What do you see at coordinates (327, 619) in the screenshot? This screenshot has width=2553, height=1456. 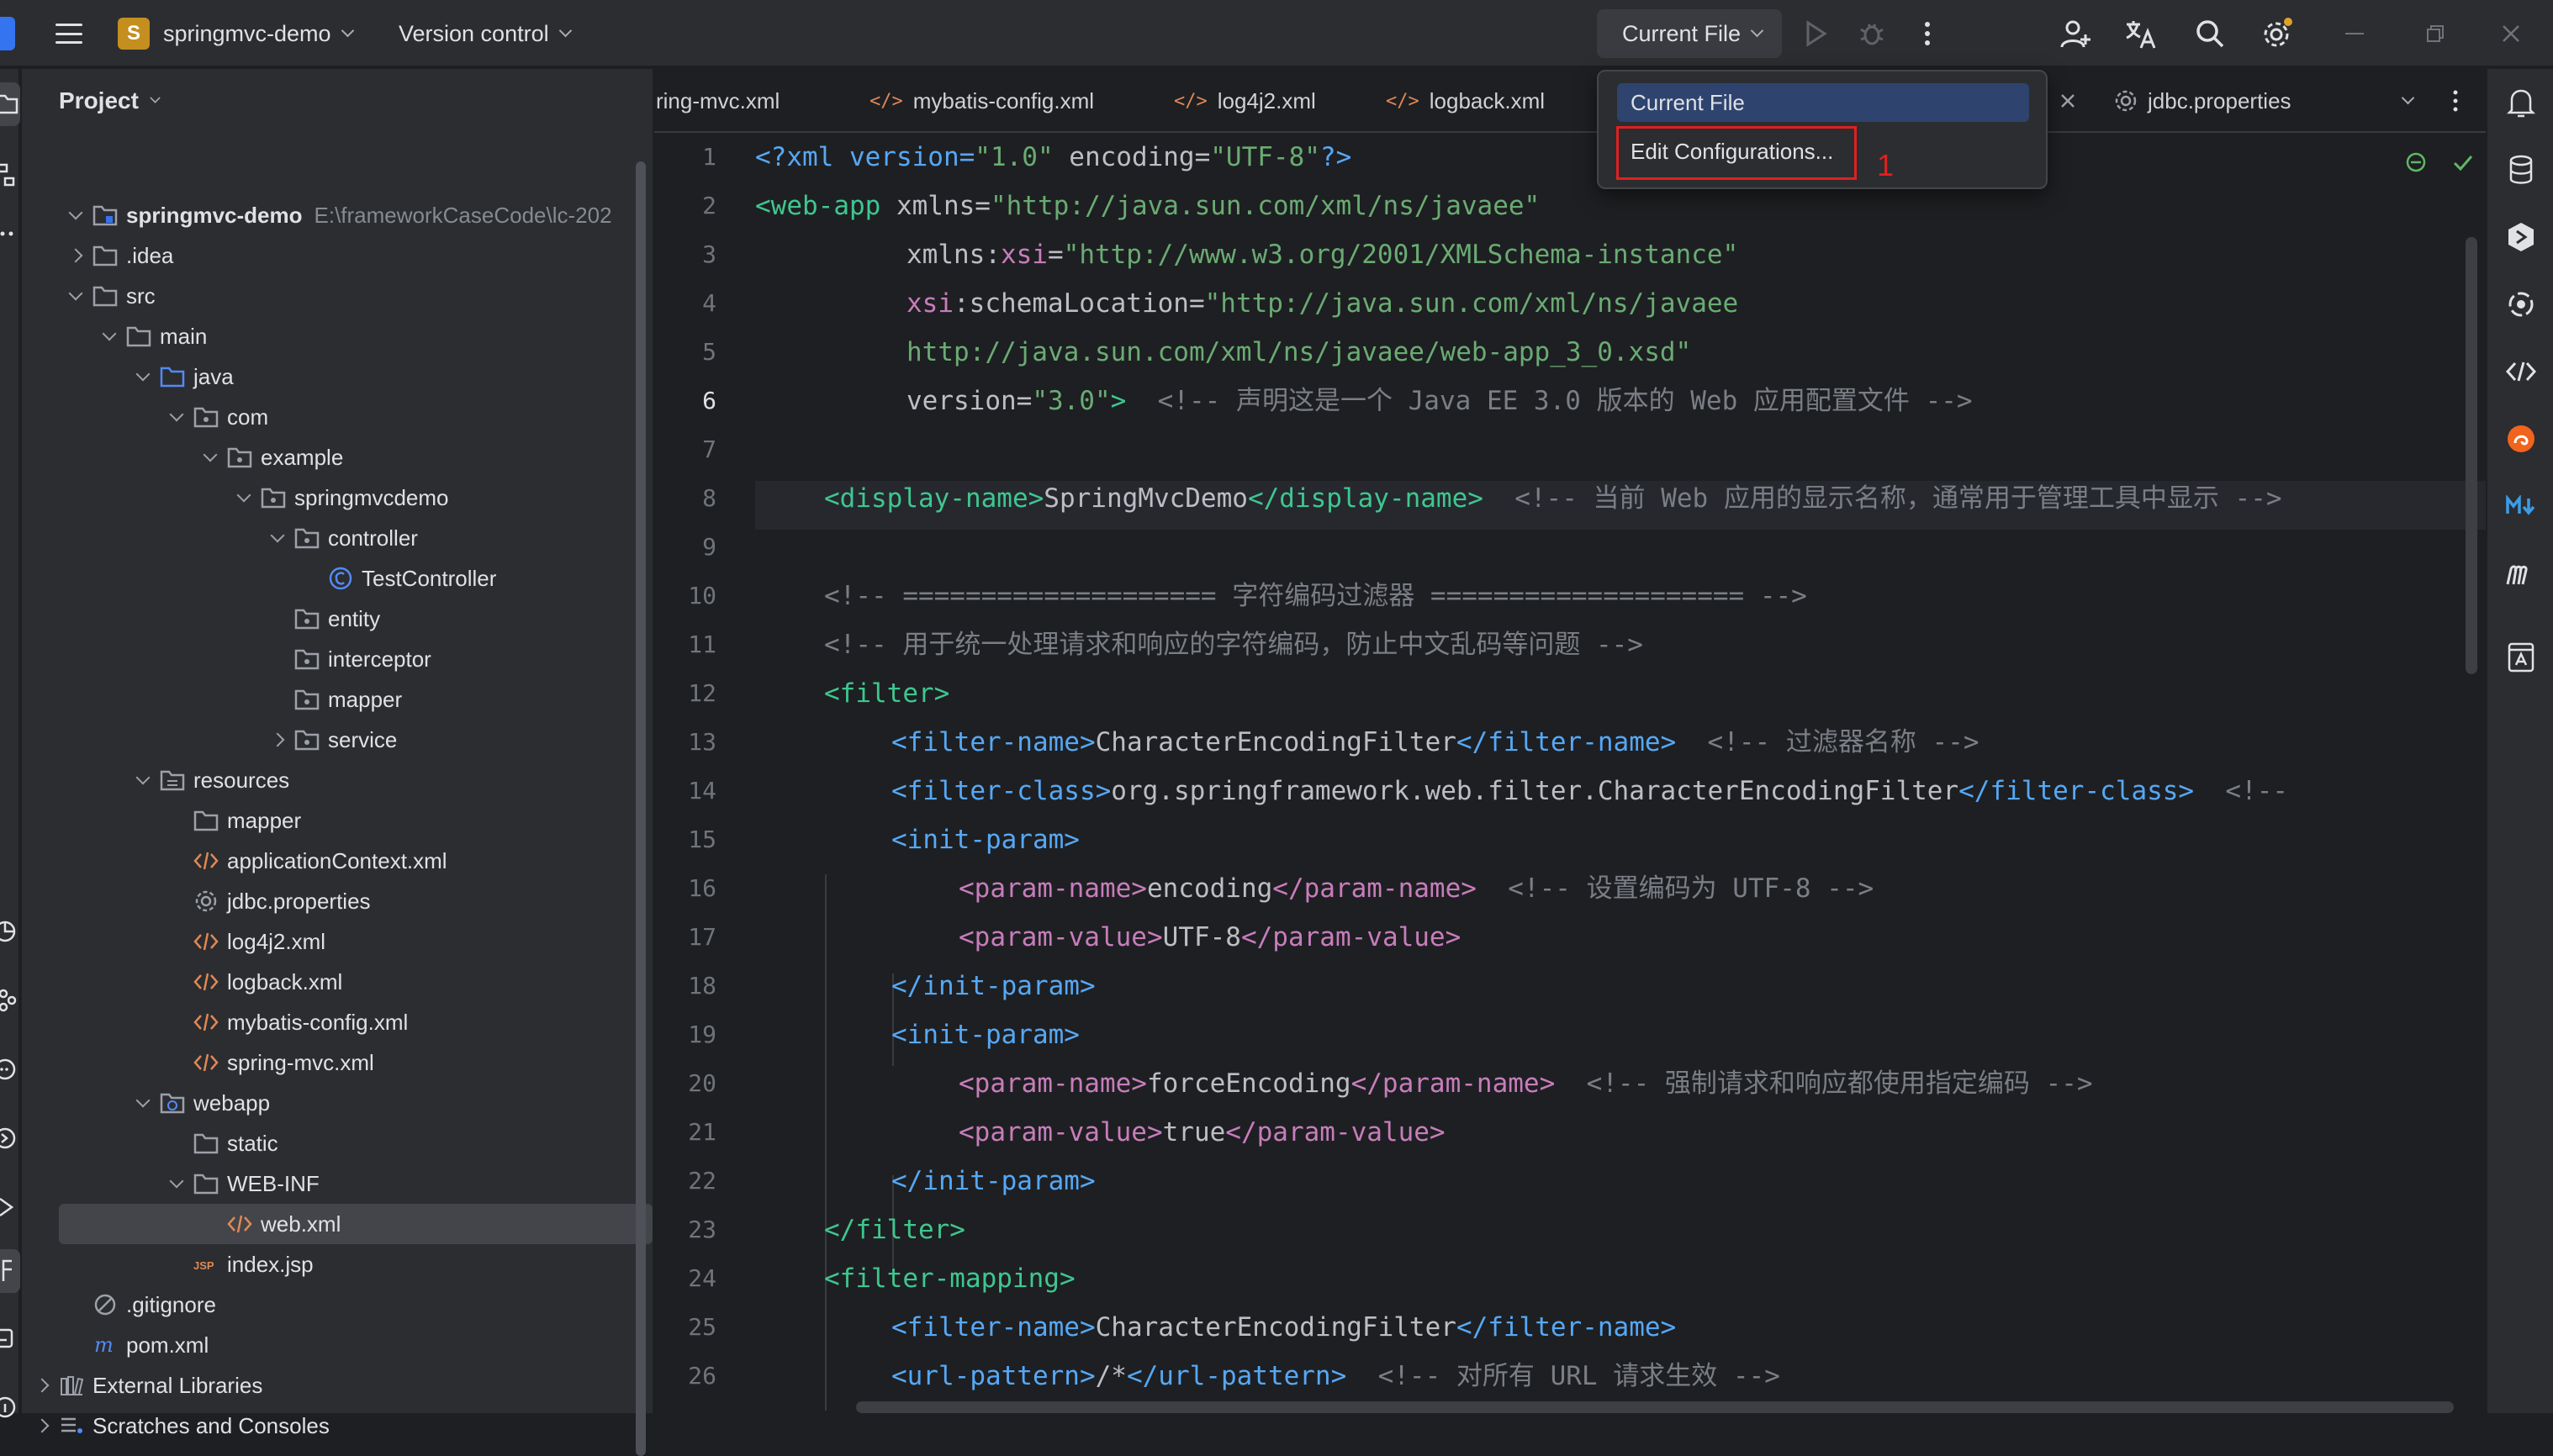 I see `tree-item: entity` at bounding box center [327, 619].